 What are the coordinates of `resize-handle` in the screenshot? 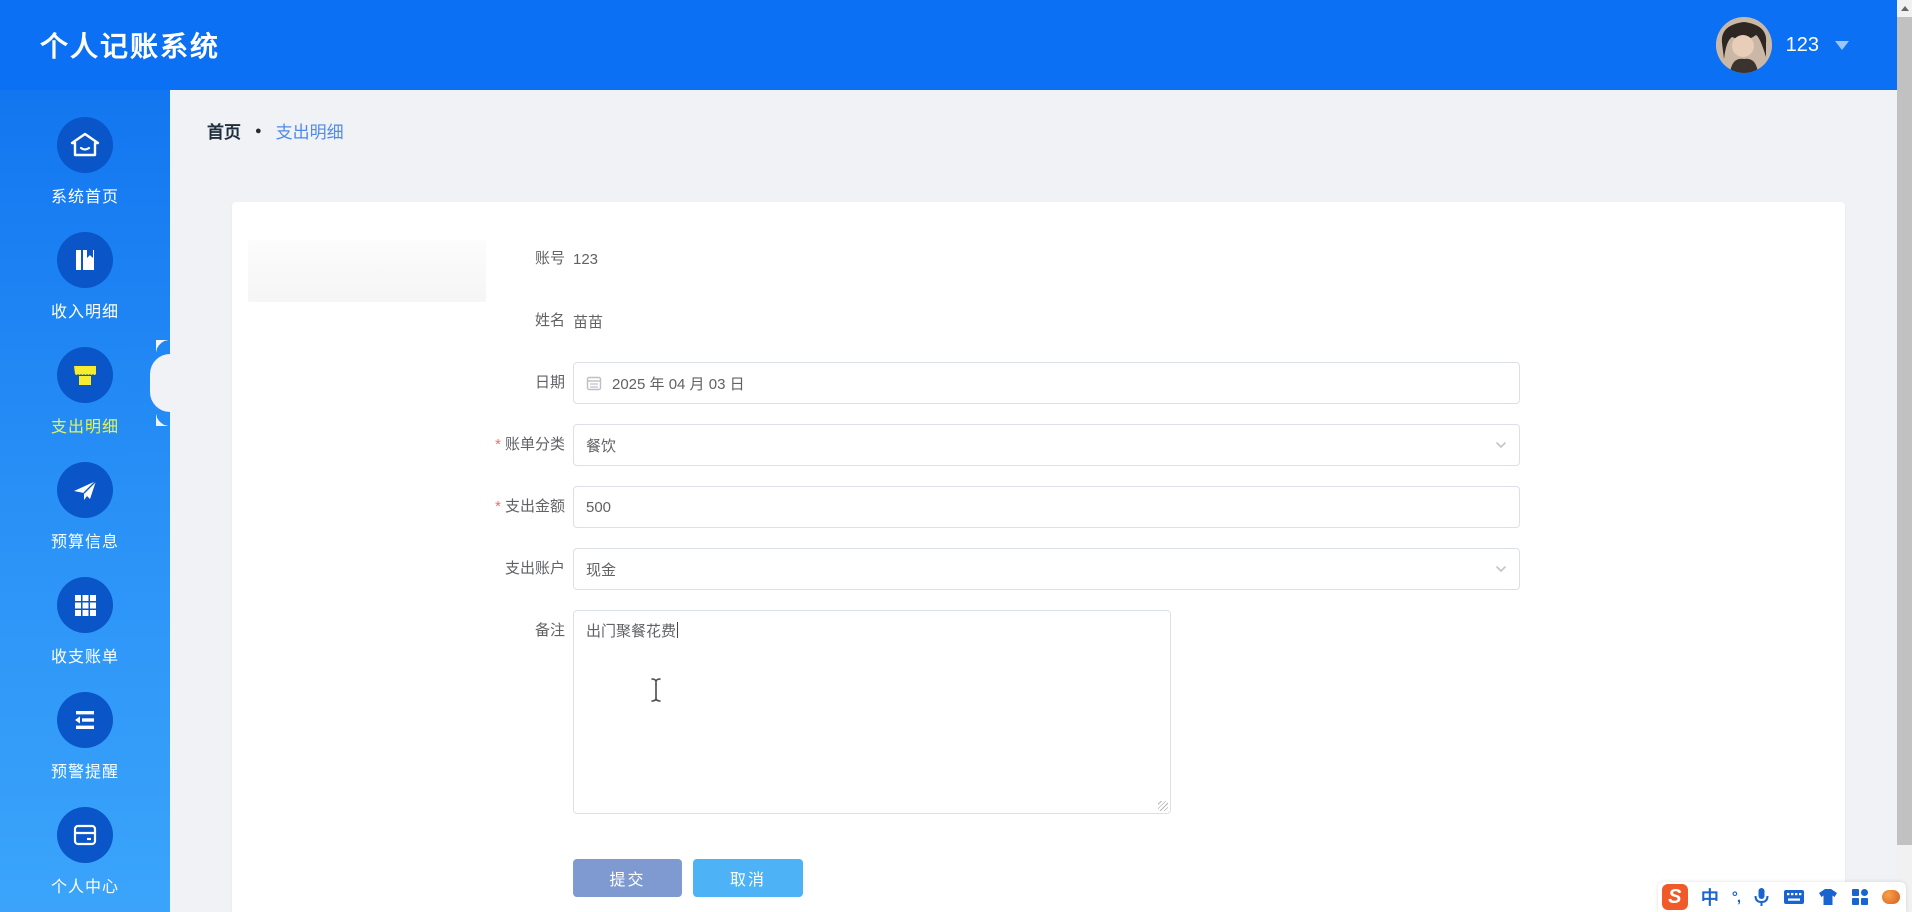 It's located at (1163, 806).